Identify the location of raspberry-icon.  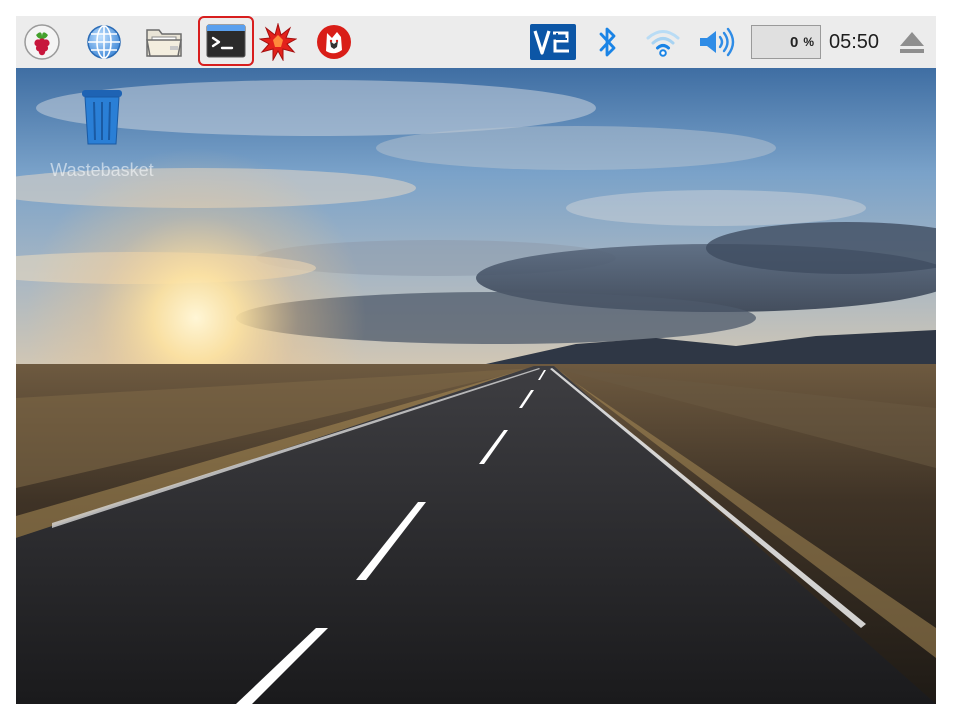
(42, 42).